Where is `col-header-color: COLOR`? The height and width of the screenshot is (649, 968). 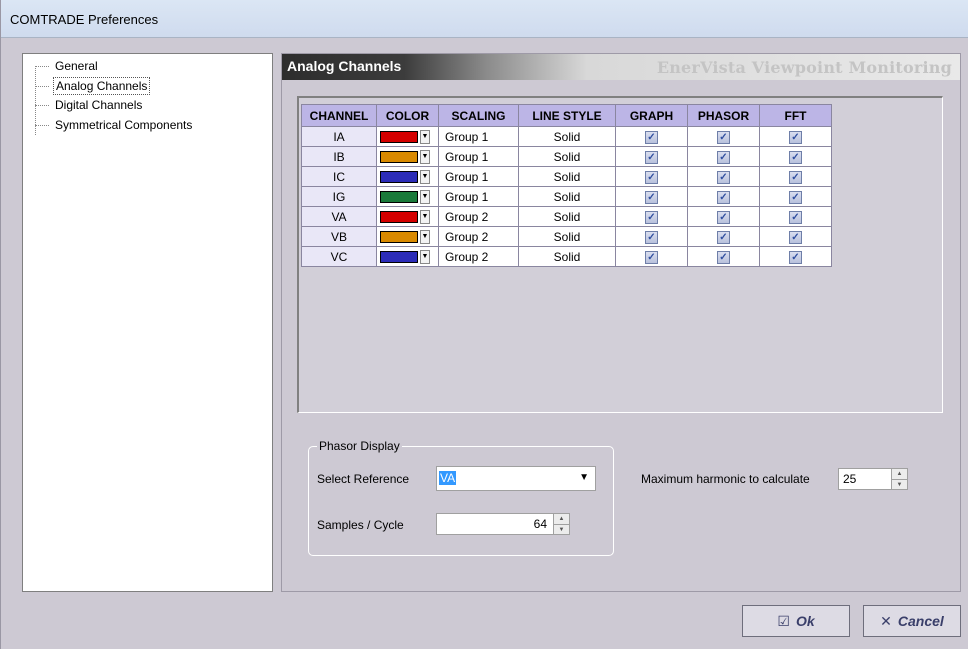 col-header-color: COLOR is located at coordinates (407, 115).